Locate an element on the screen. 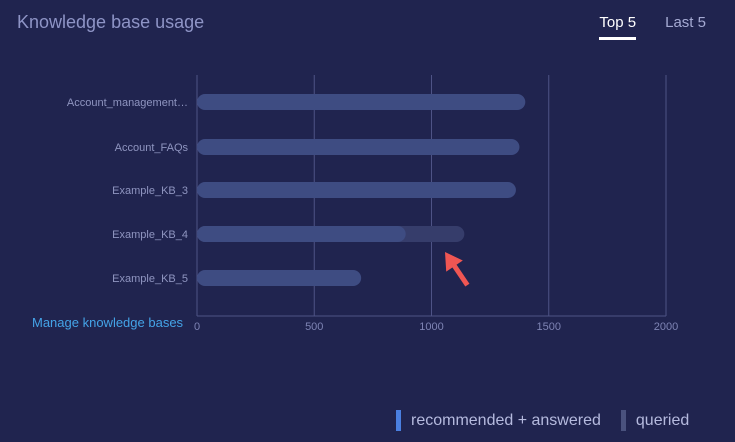  legend-label-recommended: recommended + answered is located at coordinates (506, 420).